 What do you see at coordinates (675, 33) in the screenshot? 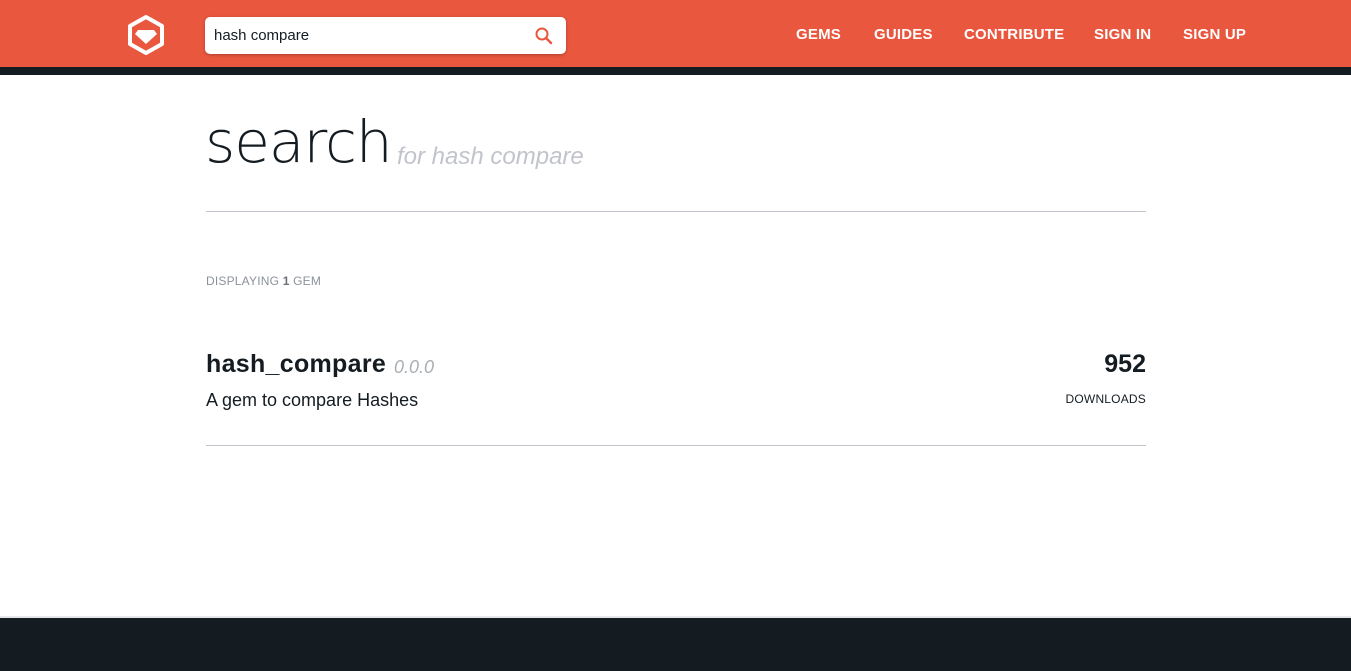
I see `site-header: GEMS GUIDES CONTRIBUTE SIGN IN SIGN UP` at bounding box center [675, 33].